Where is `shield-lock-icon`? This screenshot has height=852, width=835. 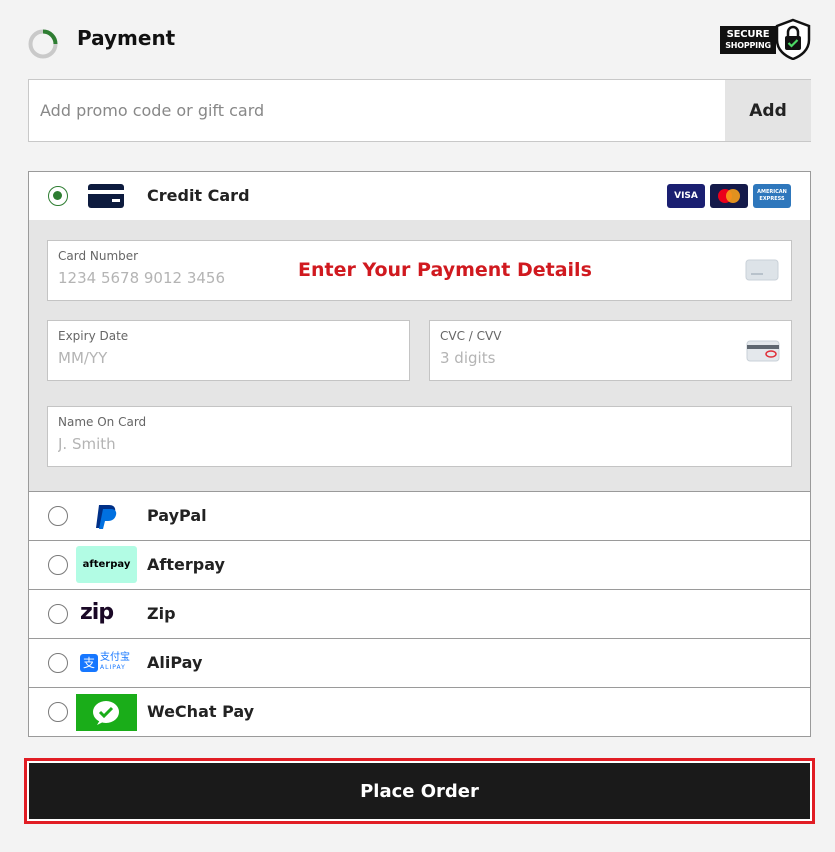 shield-lock-icon is located at coordinates (793, 39).